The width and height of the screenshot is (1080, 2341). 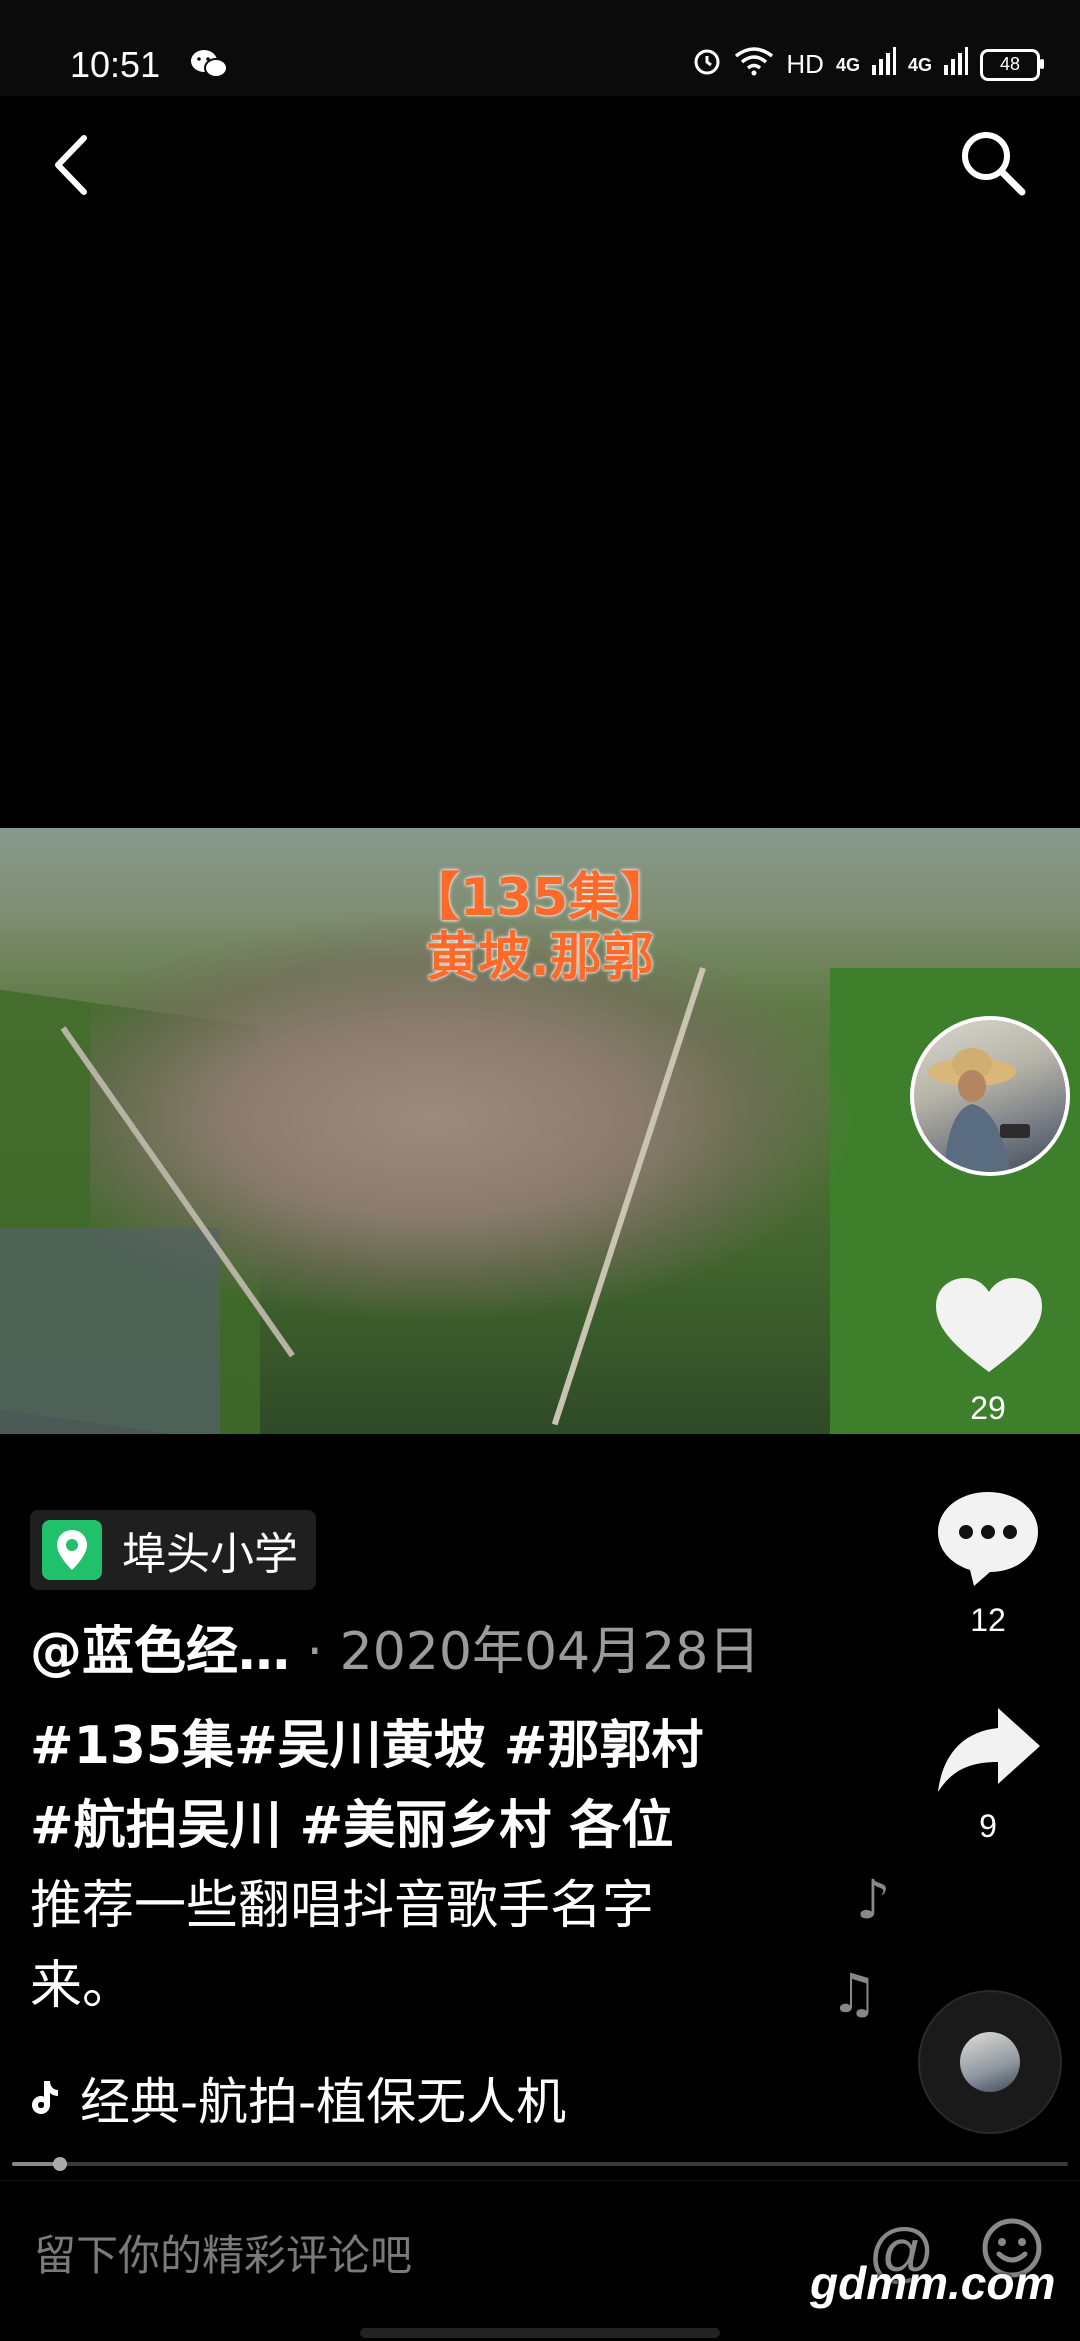 What do you see at coordinates (933, 2283) in the screenshot?
I see `watermark: gdmm.com` at bounding box center [933, 2283].